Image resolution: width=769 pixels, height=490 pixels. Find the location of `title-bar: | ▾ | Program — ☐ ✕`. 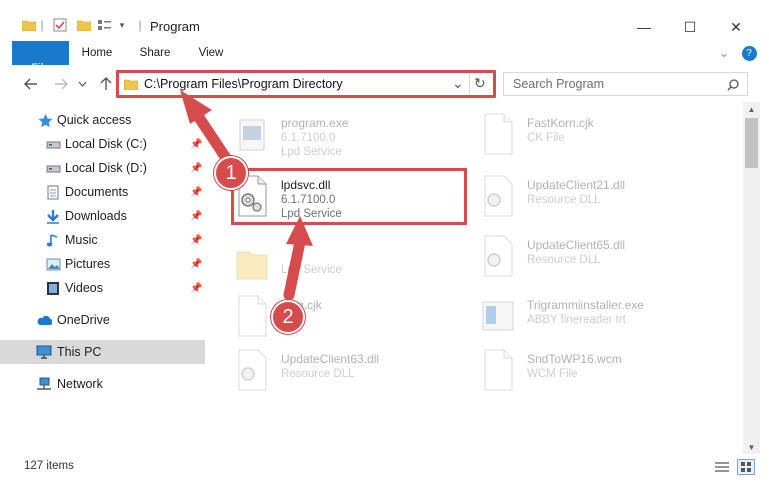

title-bar: | ▾ | Program — ☐ ✕ is located at coordinates (384, 20).